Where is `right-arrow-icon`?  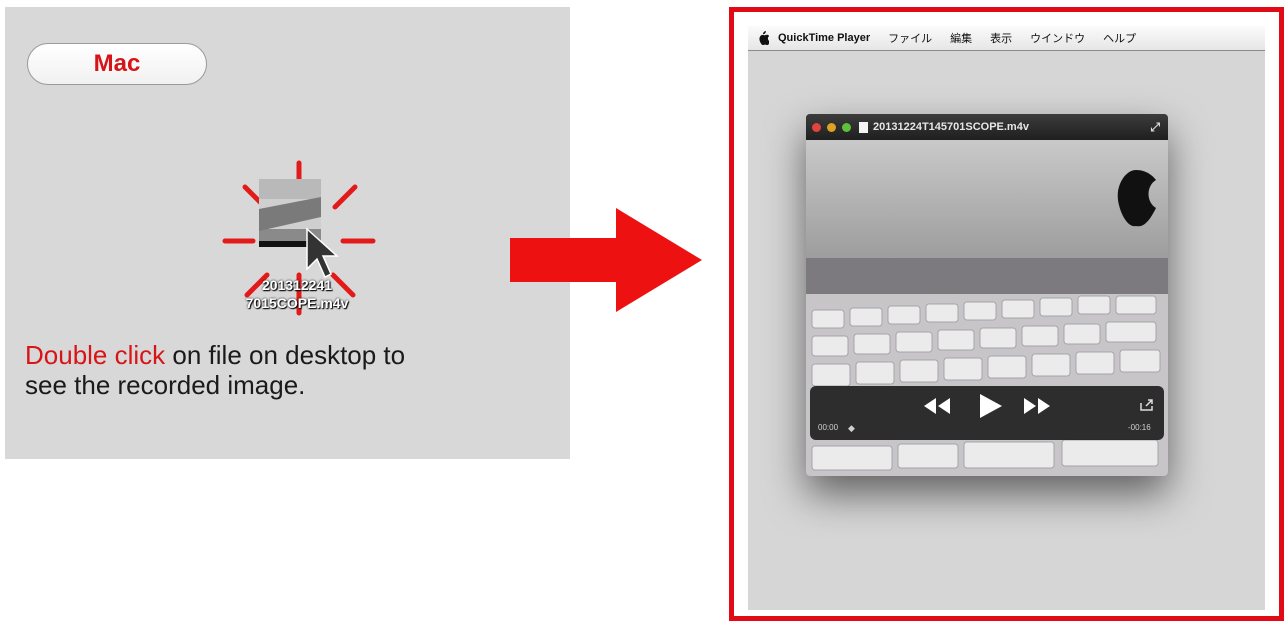
right-arrow-icon is located at coordinates (606, 260).